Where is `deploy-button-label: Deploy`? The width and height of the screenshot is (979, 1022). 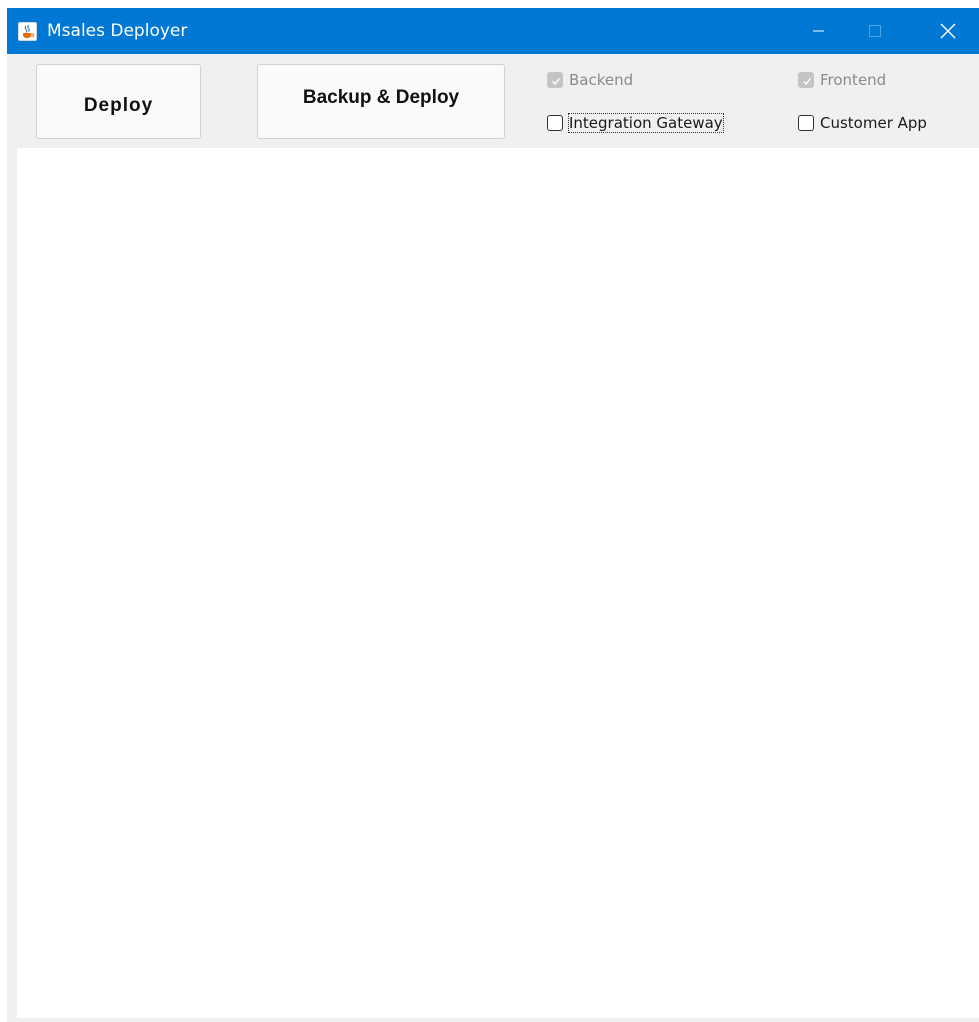 deploy-button-label: Deploy is located at coordinates (118, 105).